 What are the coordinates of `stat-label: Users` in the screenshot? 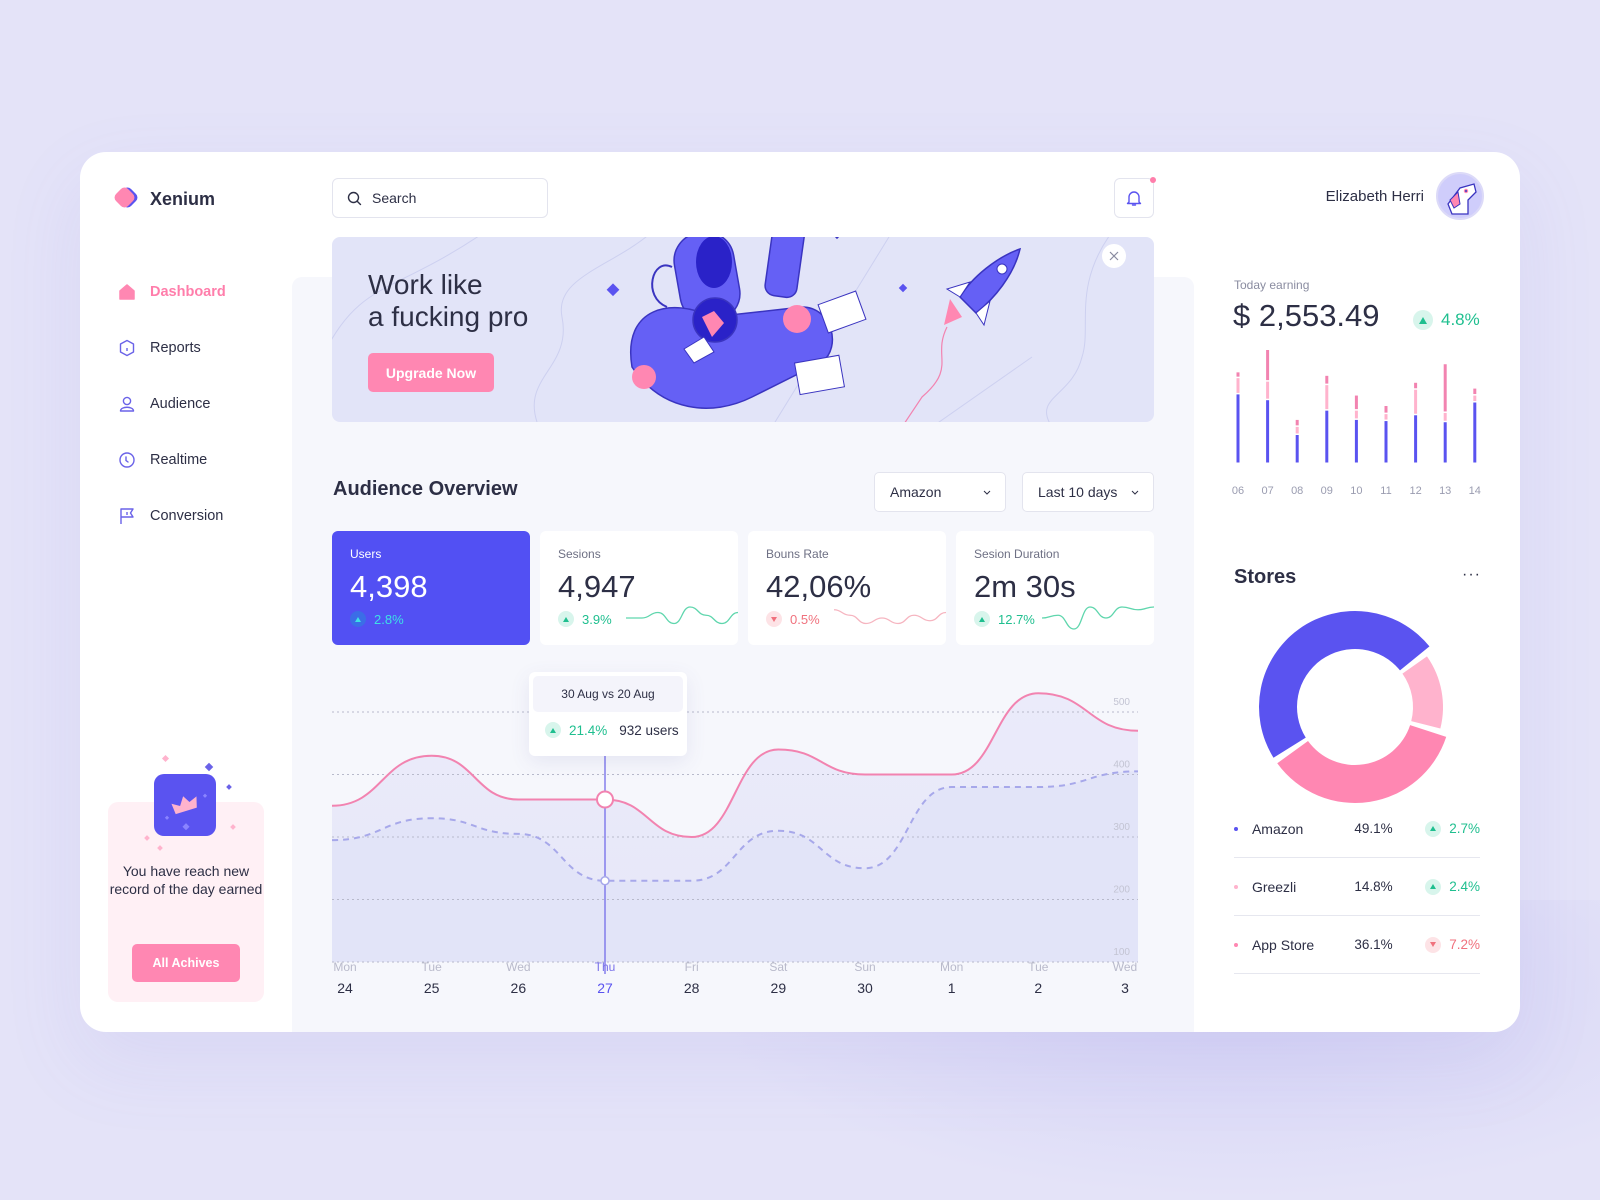 It's located at (366, 554).